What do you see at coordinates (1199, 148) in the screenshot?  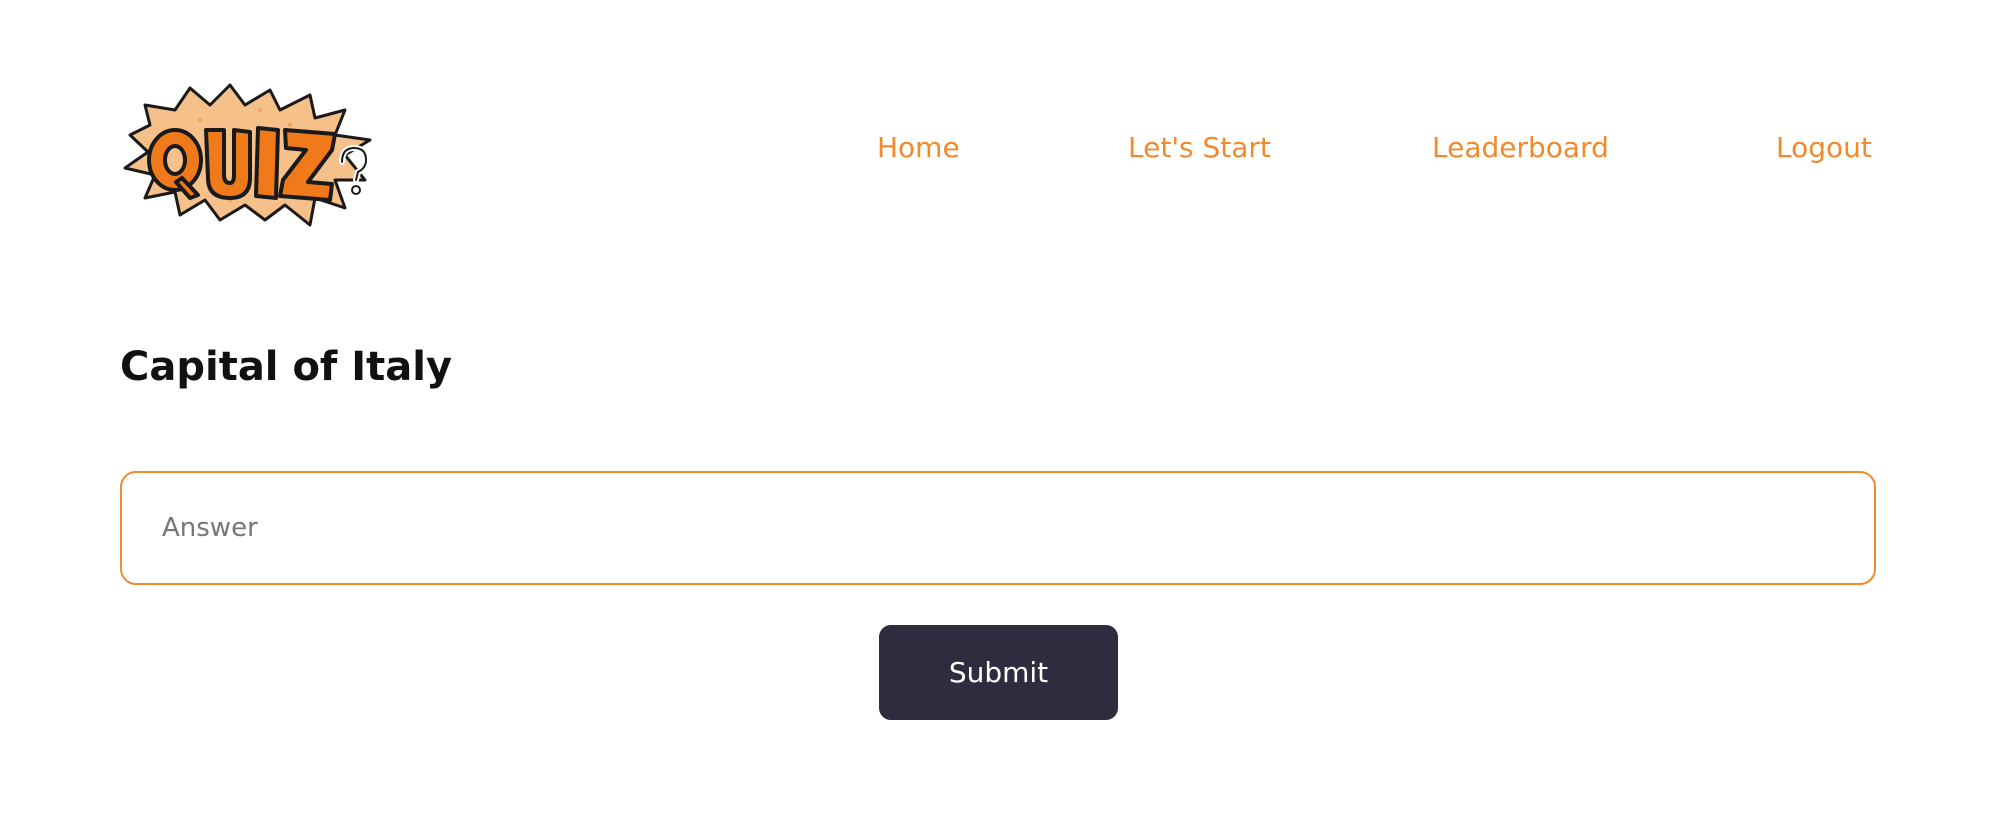 I see `nav-lets-start-link: Let's Start` at bounding box center [1199, 148].